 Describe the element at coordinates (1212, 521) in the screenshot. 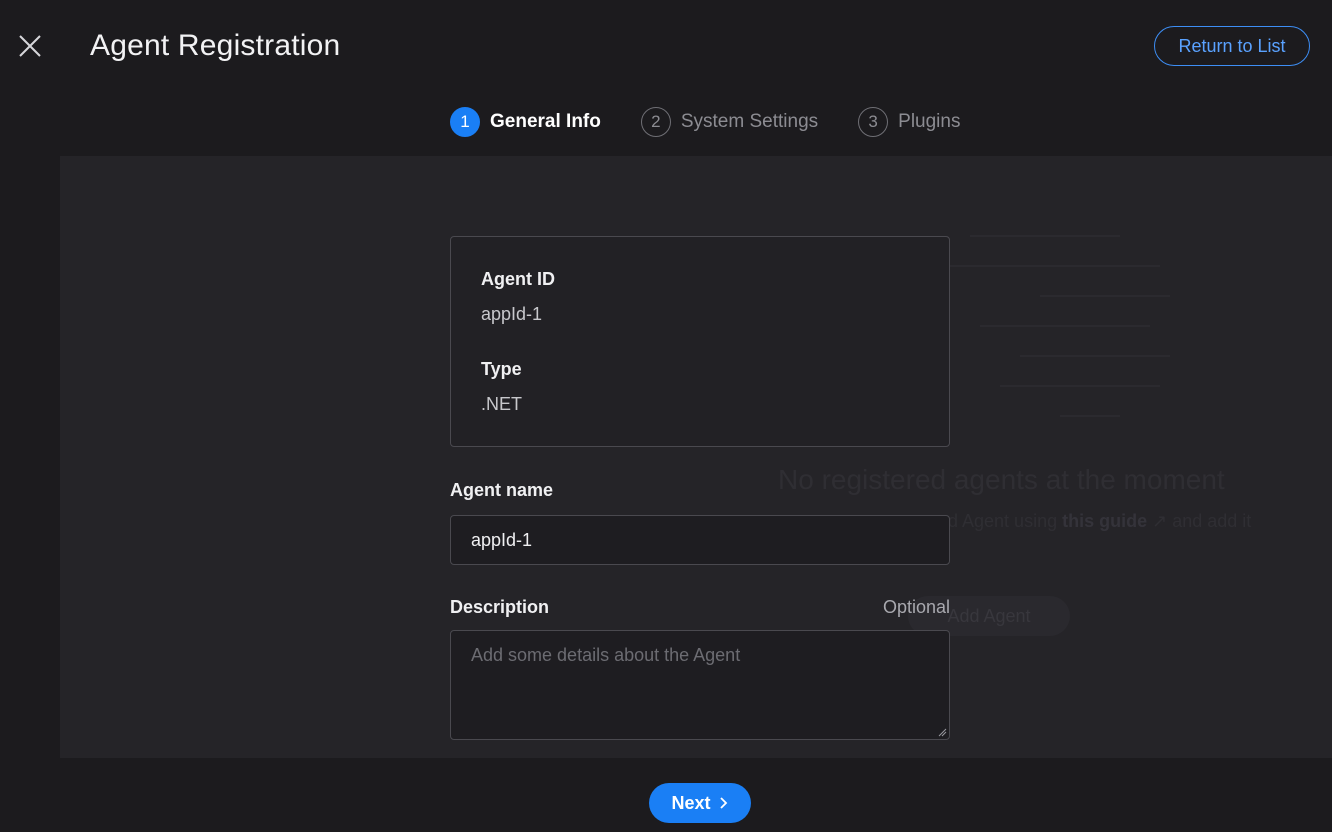

I see `empty-state-desc-suffix: and add it` at that location.